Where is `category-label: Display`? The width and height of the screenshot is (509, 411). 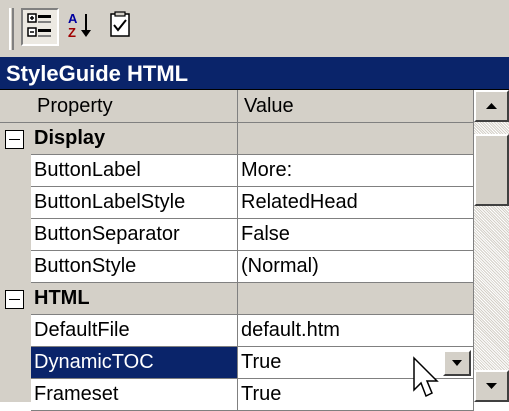
category-label: Display is located at coordinates (134, 139).